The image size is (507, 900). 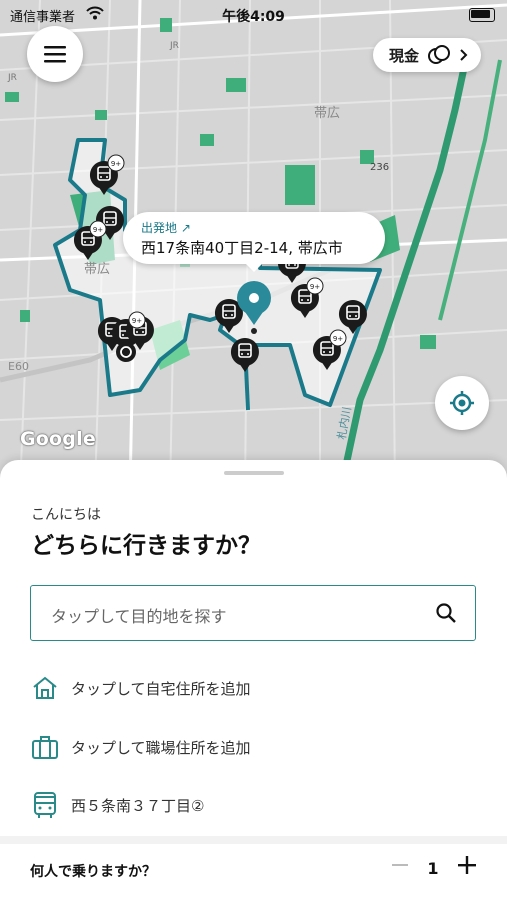 I want to click on destination-question: どちらに行きますか？, so click(x=146, y=546).